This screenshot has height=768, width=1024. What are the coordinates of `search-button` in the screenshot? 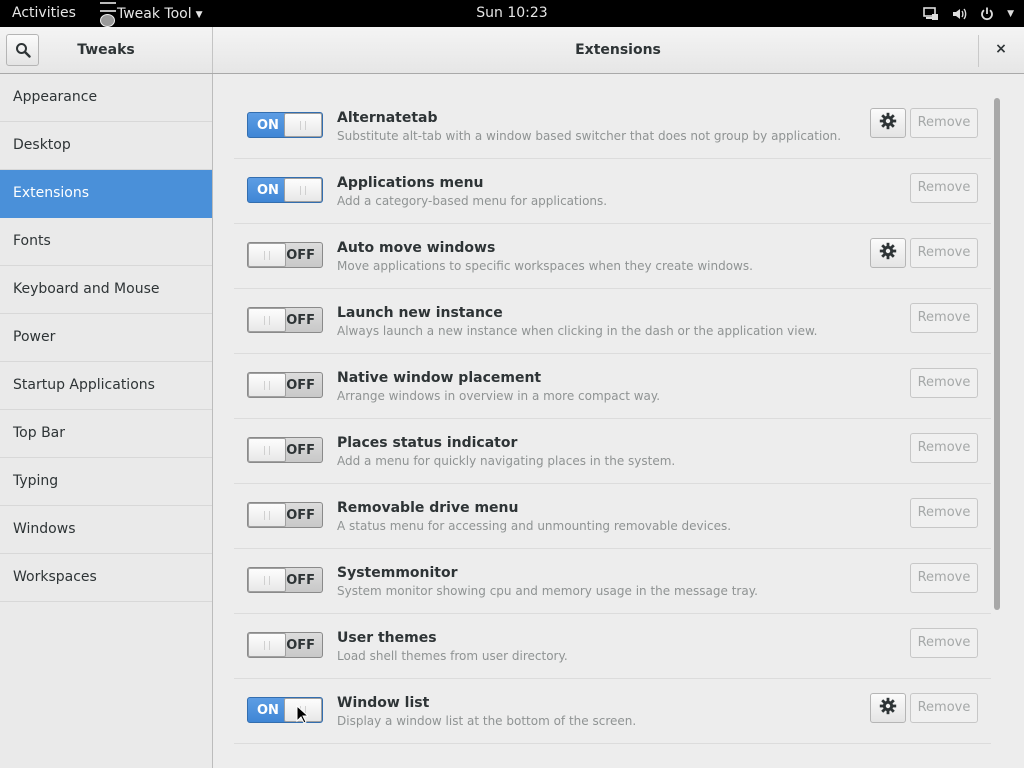 It's located at (22, 50).